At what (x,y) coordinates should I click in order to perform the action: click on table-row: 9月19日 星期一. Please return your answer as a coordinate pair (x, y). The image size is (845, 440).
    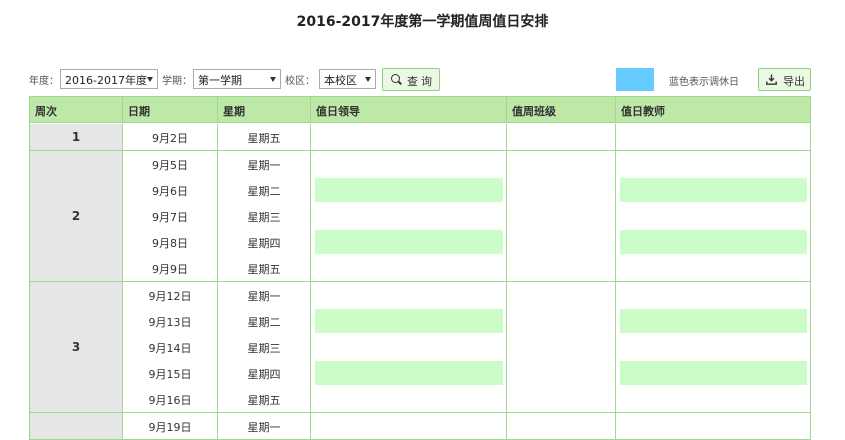
    Looking at the image, I should click on (420, 426).